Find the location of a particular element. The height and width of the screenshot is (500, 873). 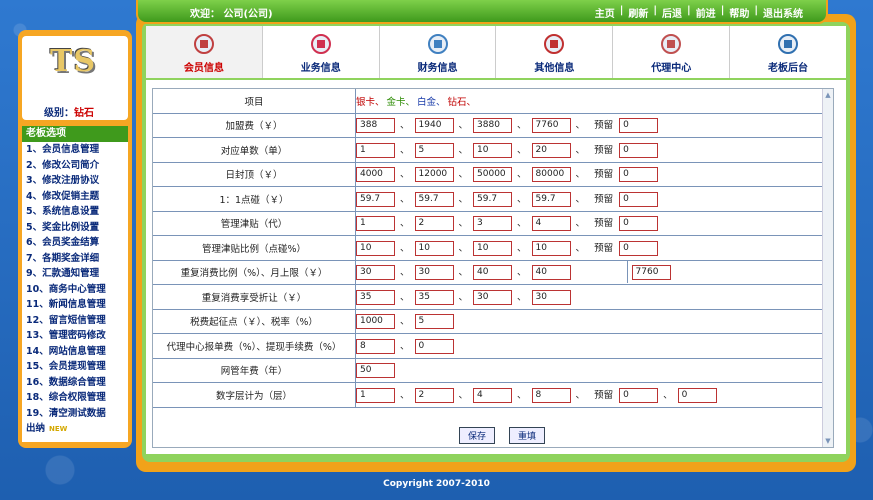

scroll-up-icon: ▲ is located at coordinates (828, 95).